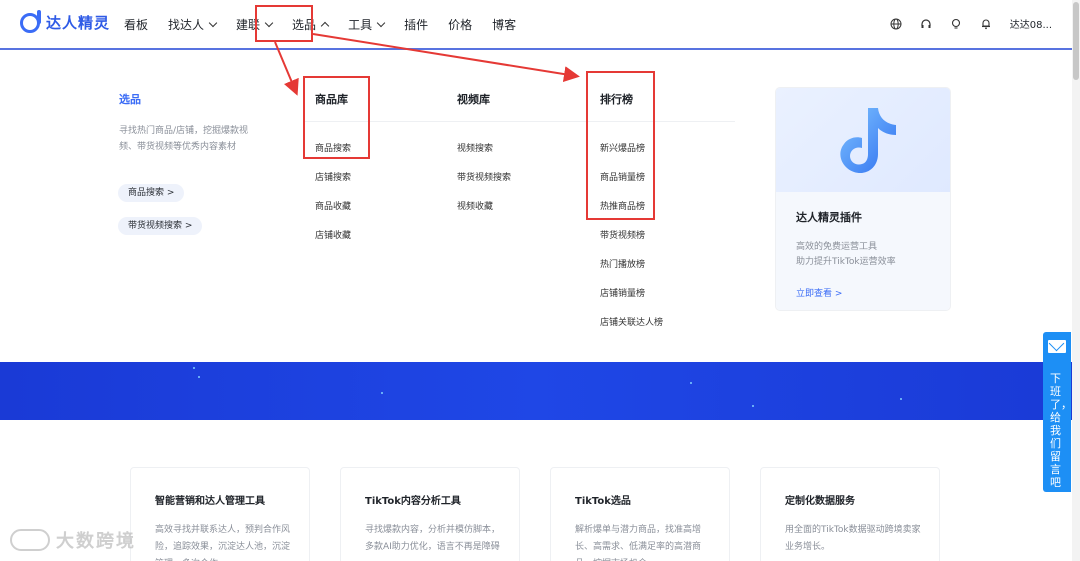 This screenshot has height=561, width=1080. Describe the element at coordinates (413, 501) in the screenshot. I see `feature-card-title: TikTok内容分析工具` at that location.